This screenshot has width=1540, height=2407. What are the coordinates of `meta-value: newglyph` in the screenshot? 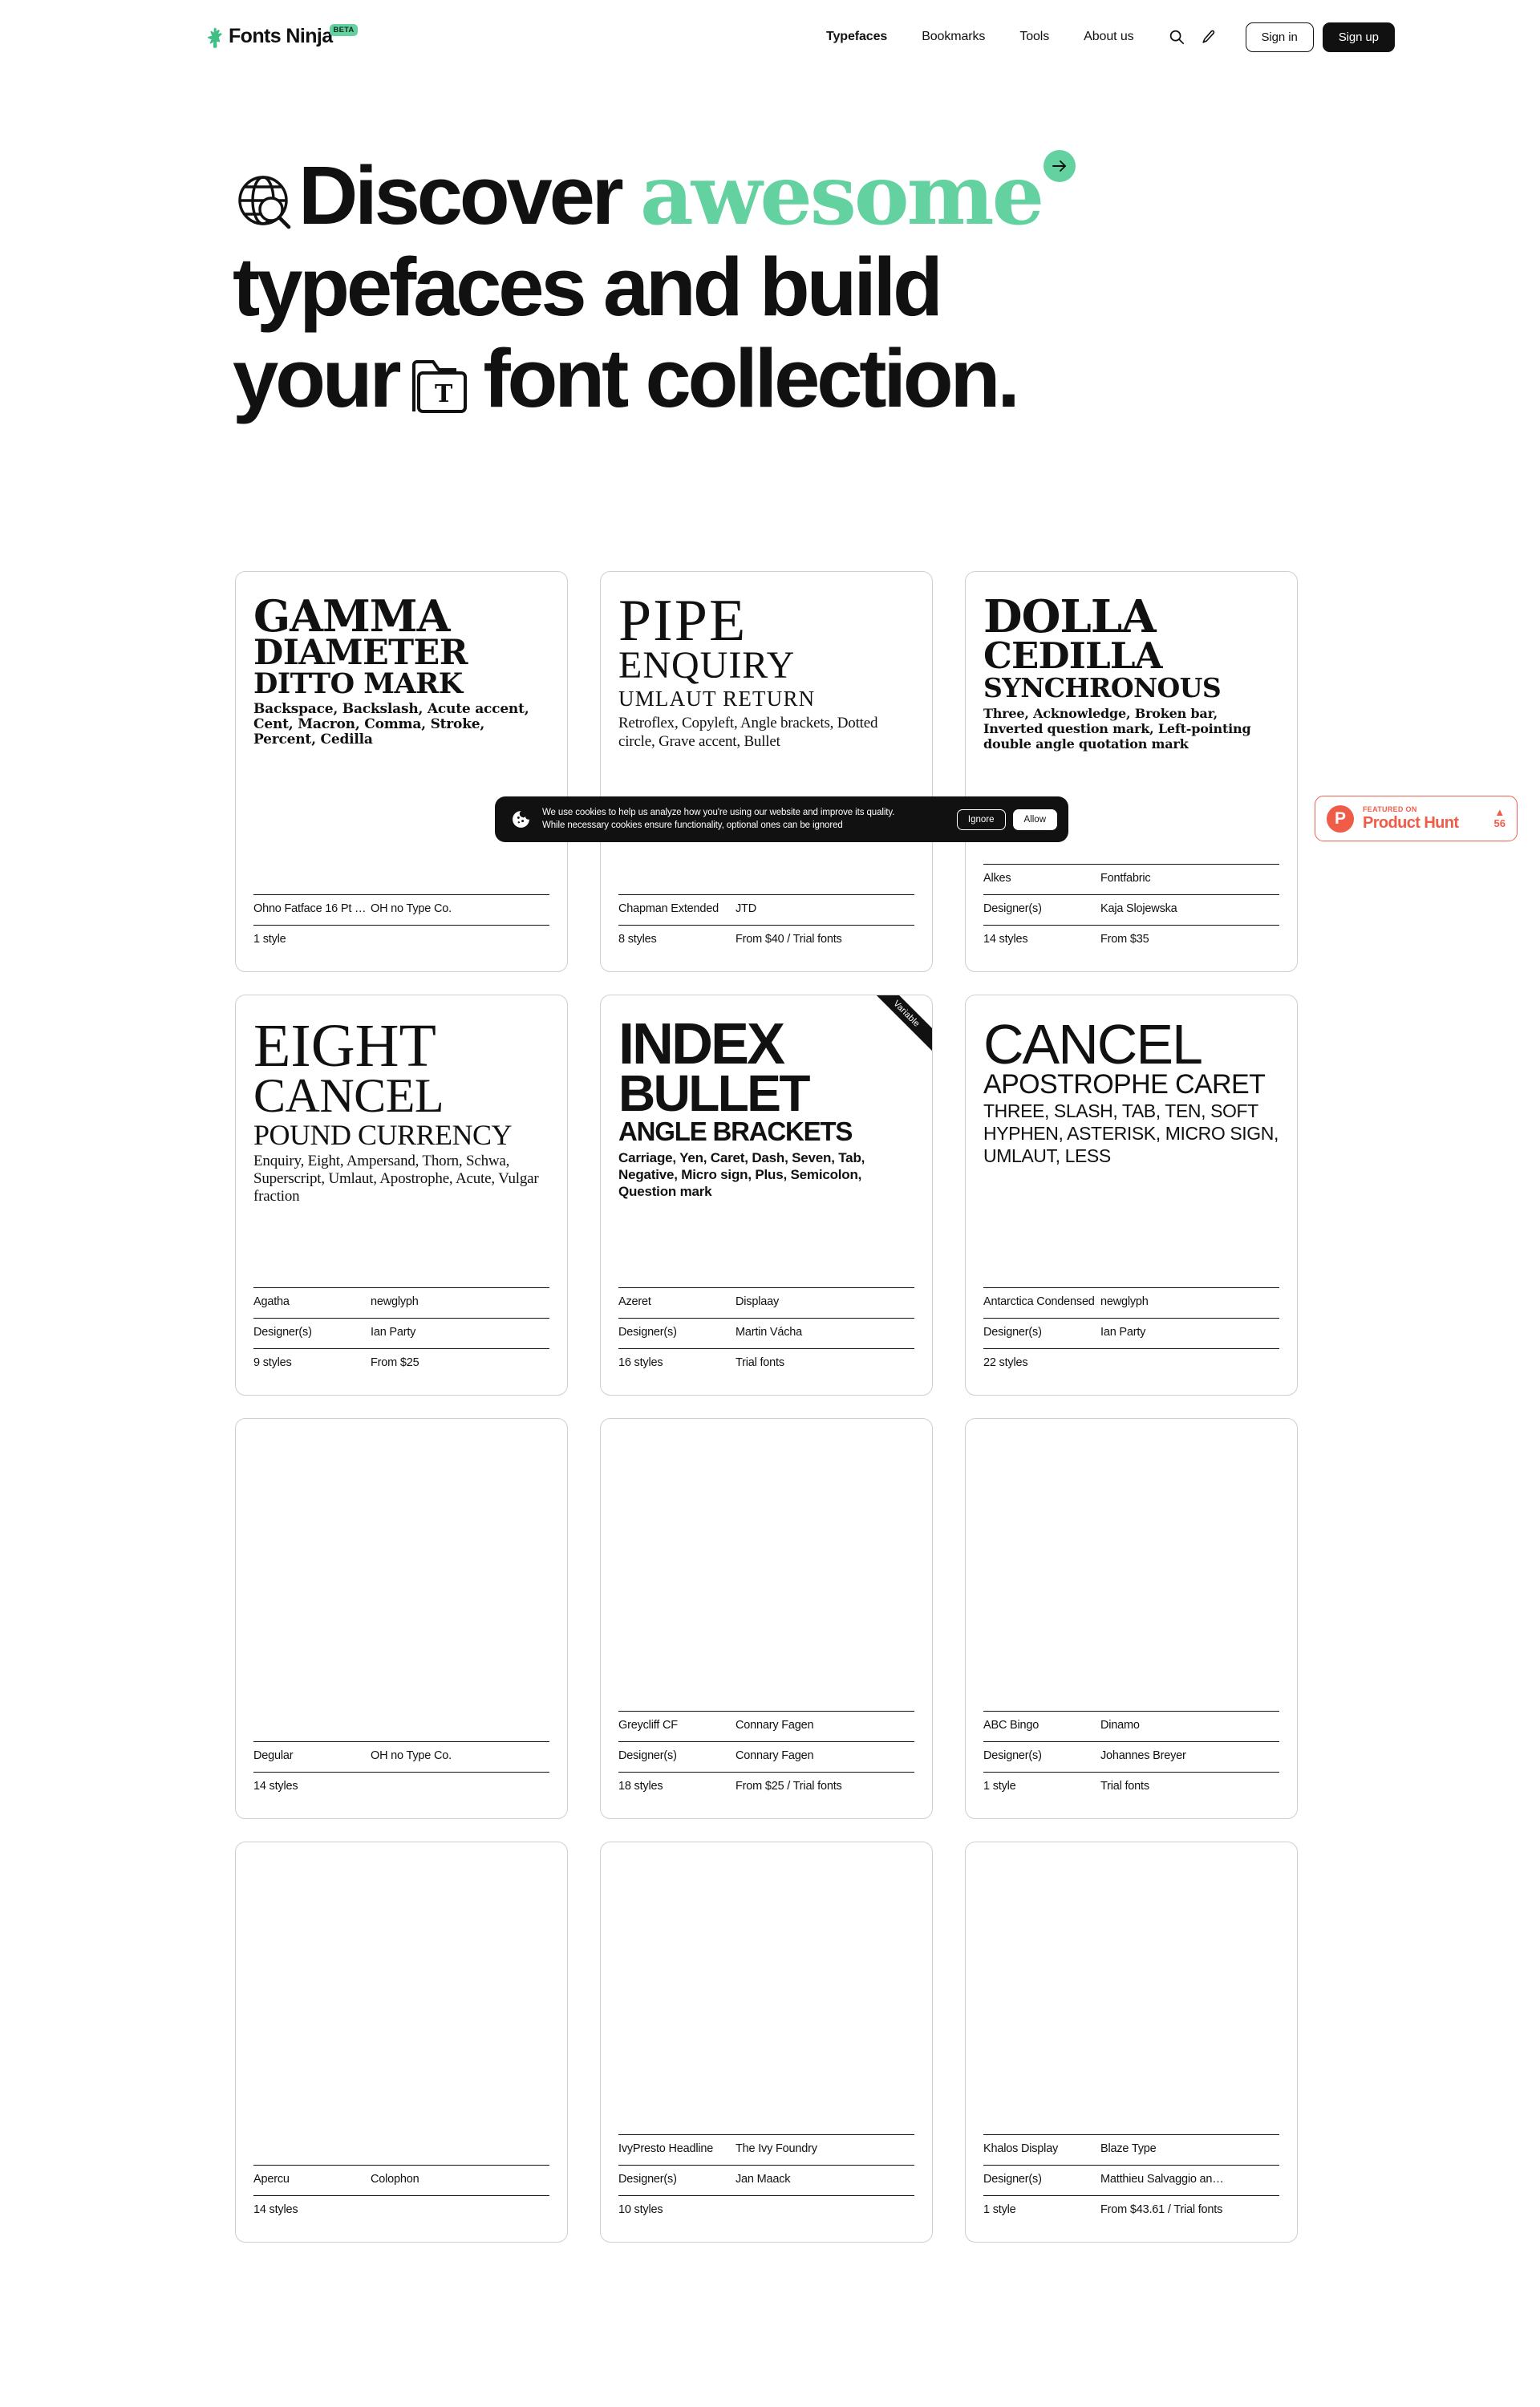 It's located at (395, 1301).